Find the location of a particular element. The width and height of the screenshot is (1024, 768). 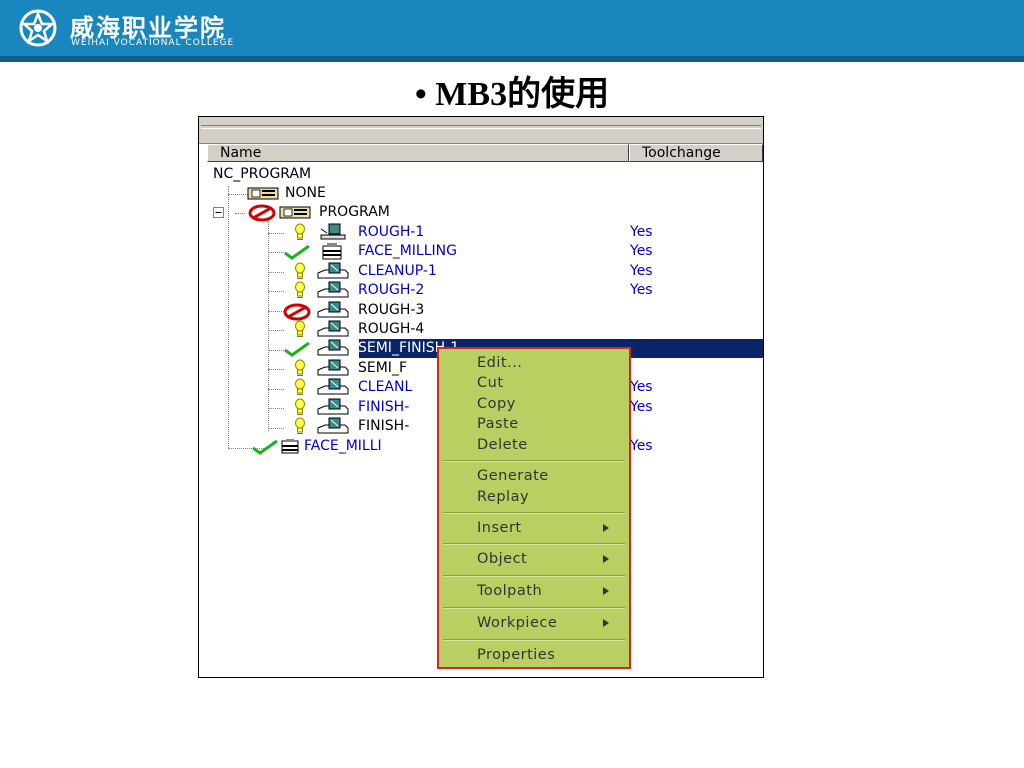

mill-op-icon is located at coordinates (333, 231).